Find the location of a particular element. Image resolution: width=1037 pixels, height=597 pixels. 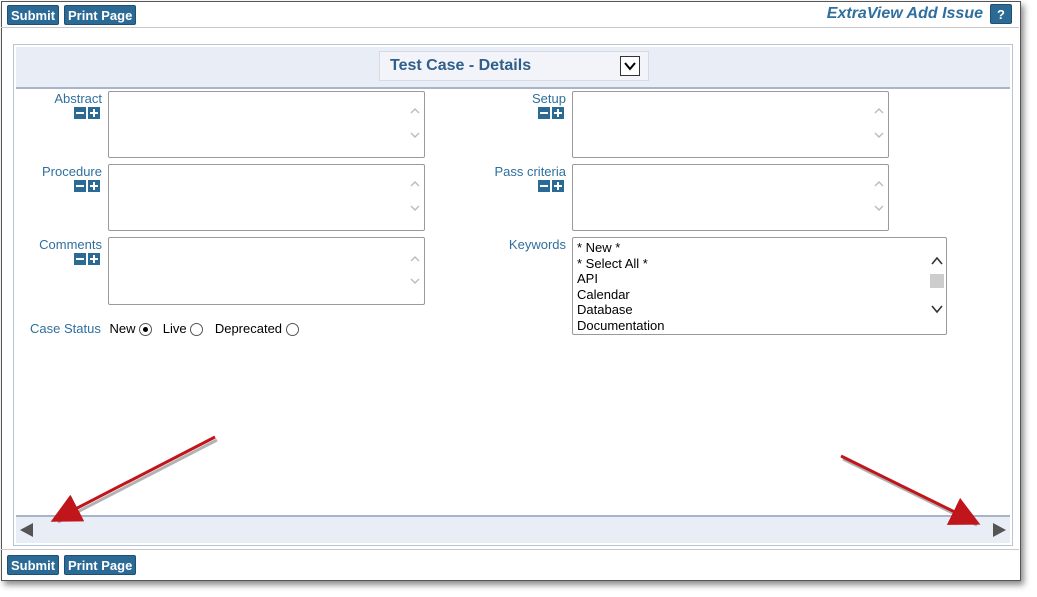

submit-button-bottom: Submit is located at coordinates (33, 565).